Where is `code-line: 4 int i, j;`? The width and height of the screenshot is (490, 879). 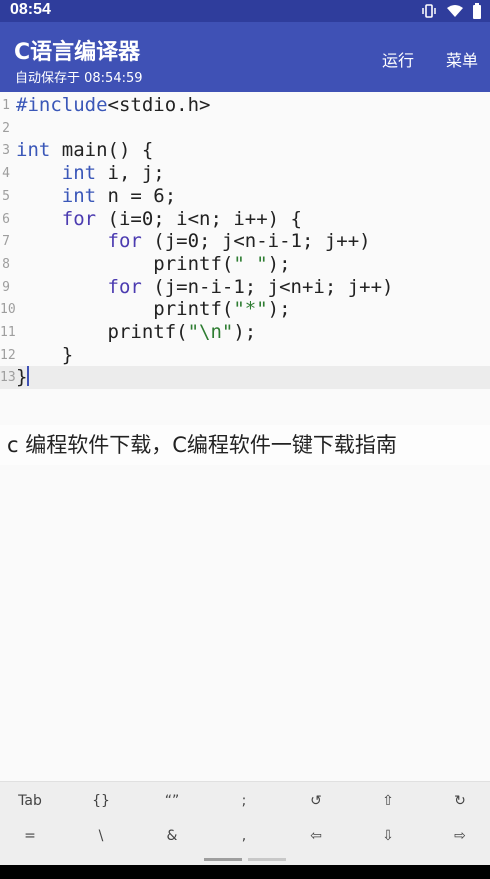 code-line: 4 int i, j; is located at coordinates (245, 173).